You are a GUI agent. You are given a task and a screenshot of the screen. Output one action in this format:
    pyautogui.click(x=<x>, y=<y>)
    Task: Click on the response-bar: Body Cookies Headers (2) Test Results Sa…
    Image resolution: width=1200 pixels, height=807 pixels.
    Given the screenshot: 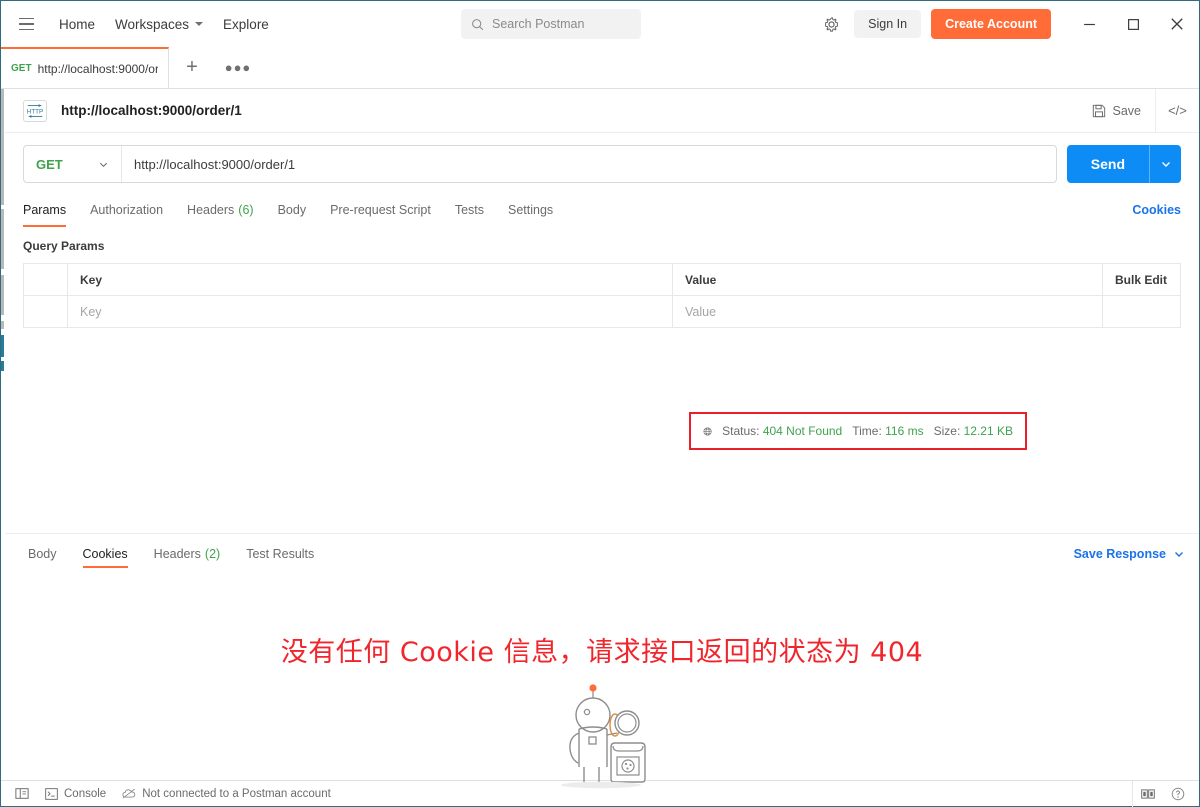 What is the action you would take?
    pyautogui.click(x=602, y=553)
    